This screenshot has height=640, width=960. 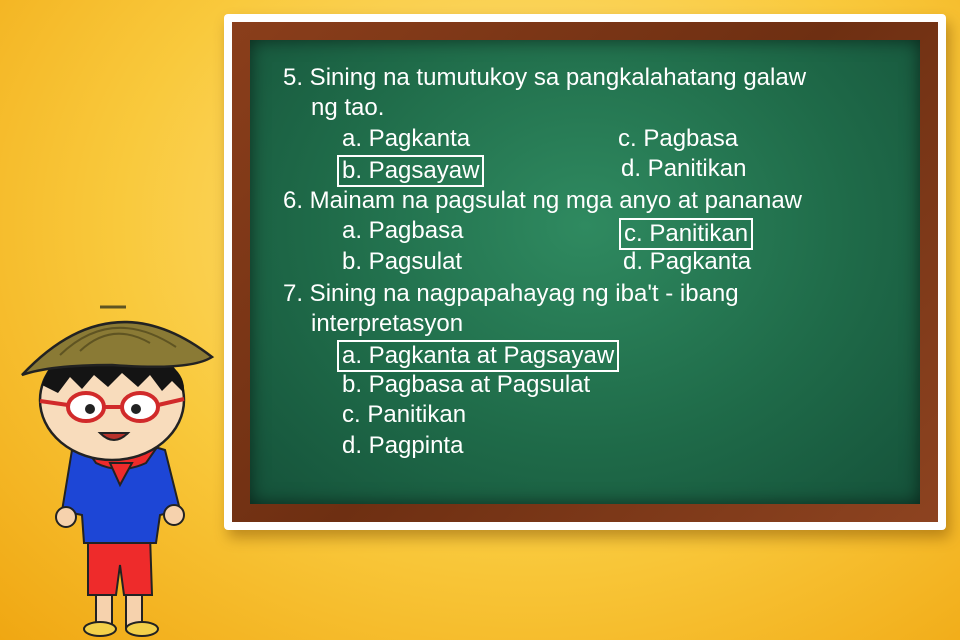 What do you see at coordinates (411, 171) in the screenshot?
I see `question-5-choice-b-answer: b. Pagsayaw` at bounding box center [411, 171].